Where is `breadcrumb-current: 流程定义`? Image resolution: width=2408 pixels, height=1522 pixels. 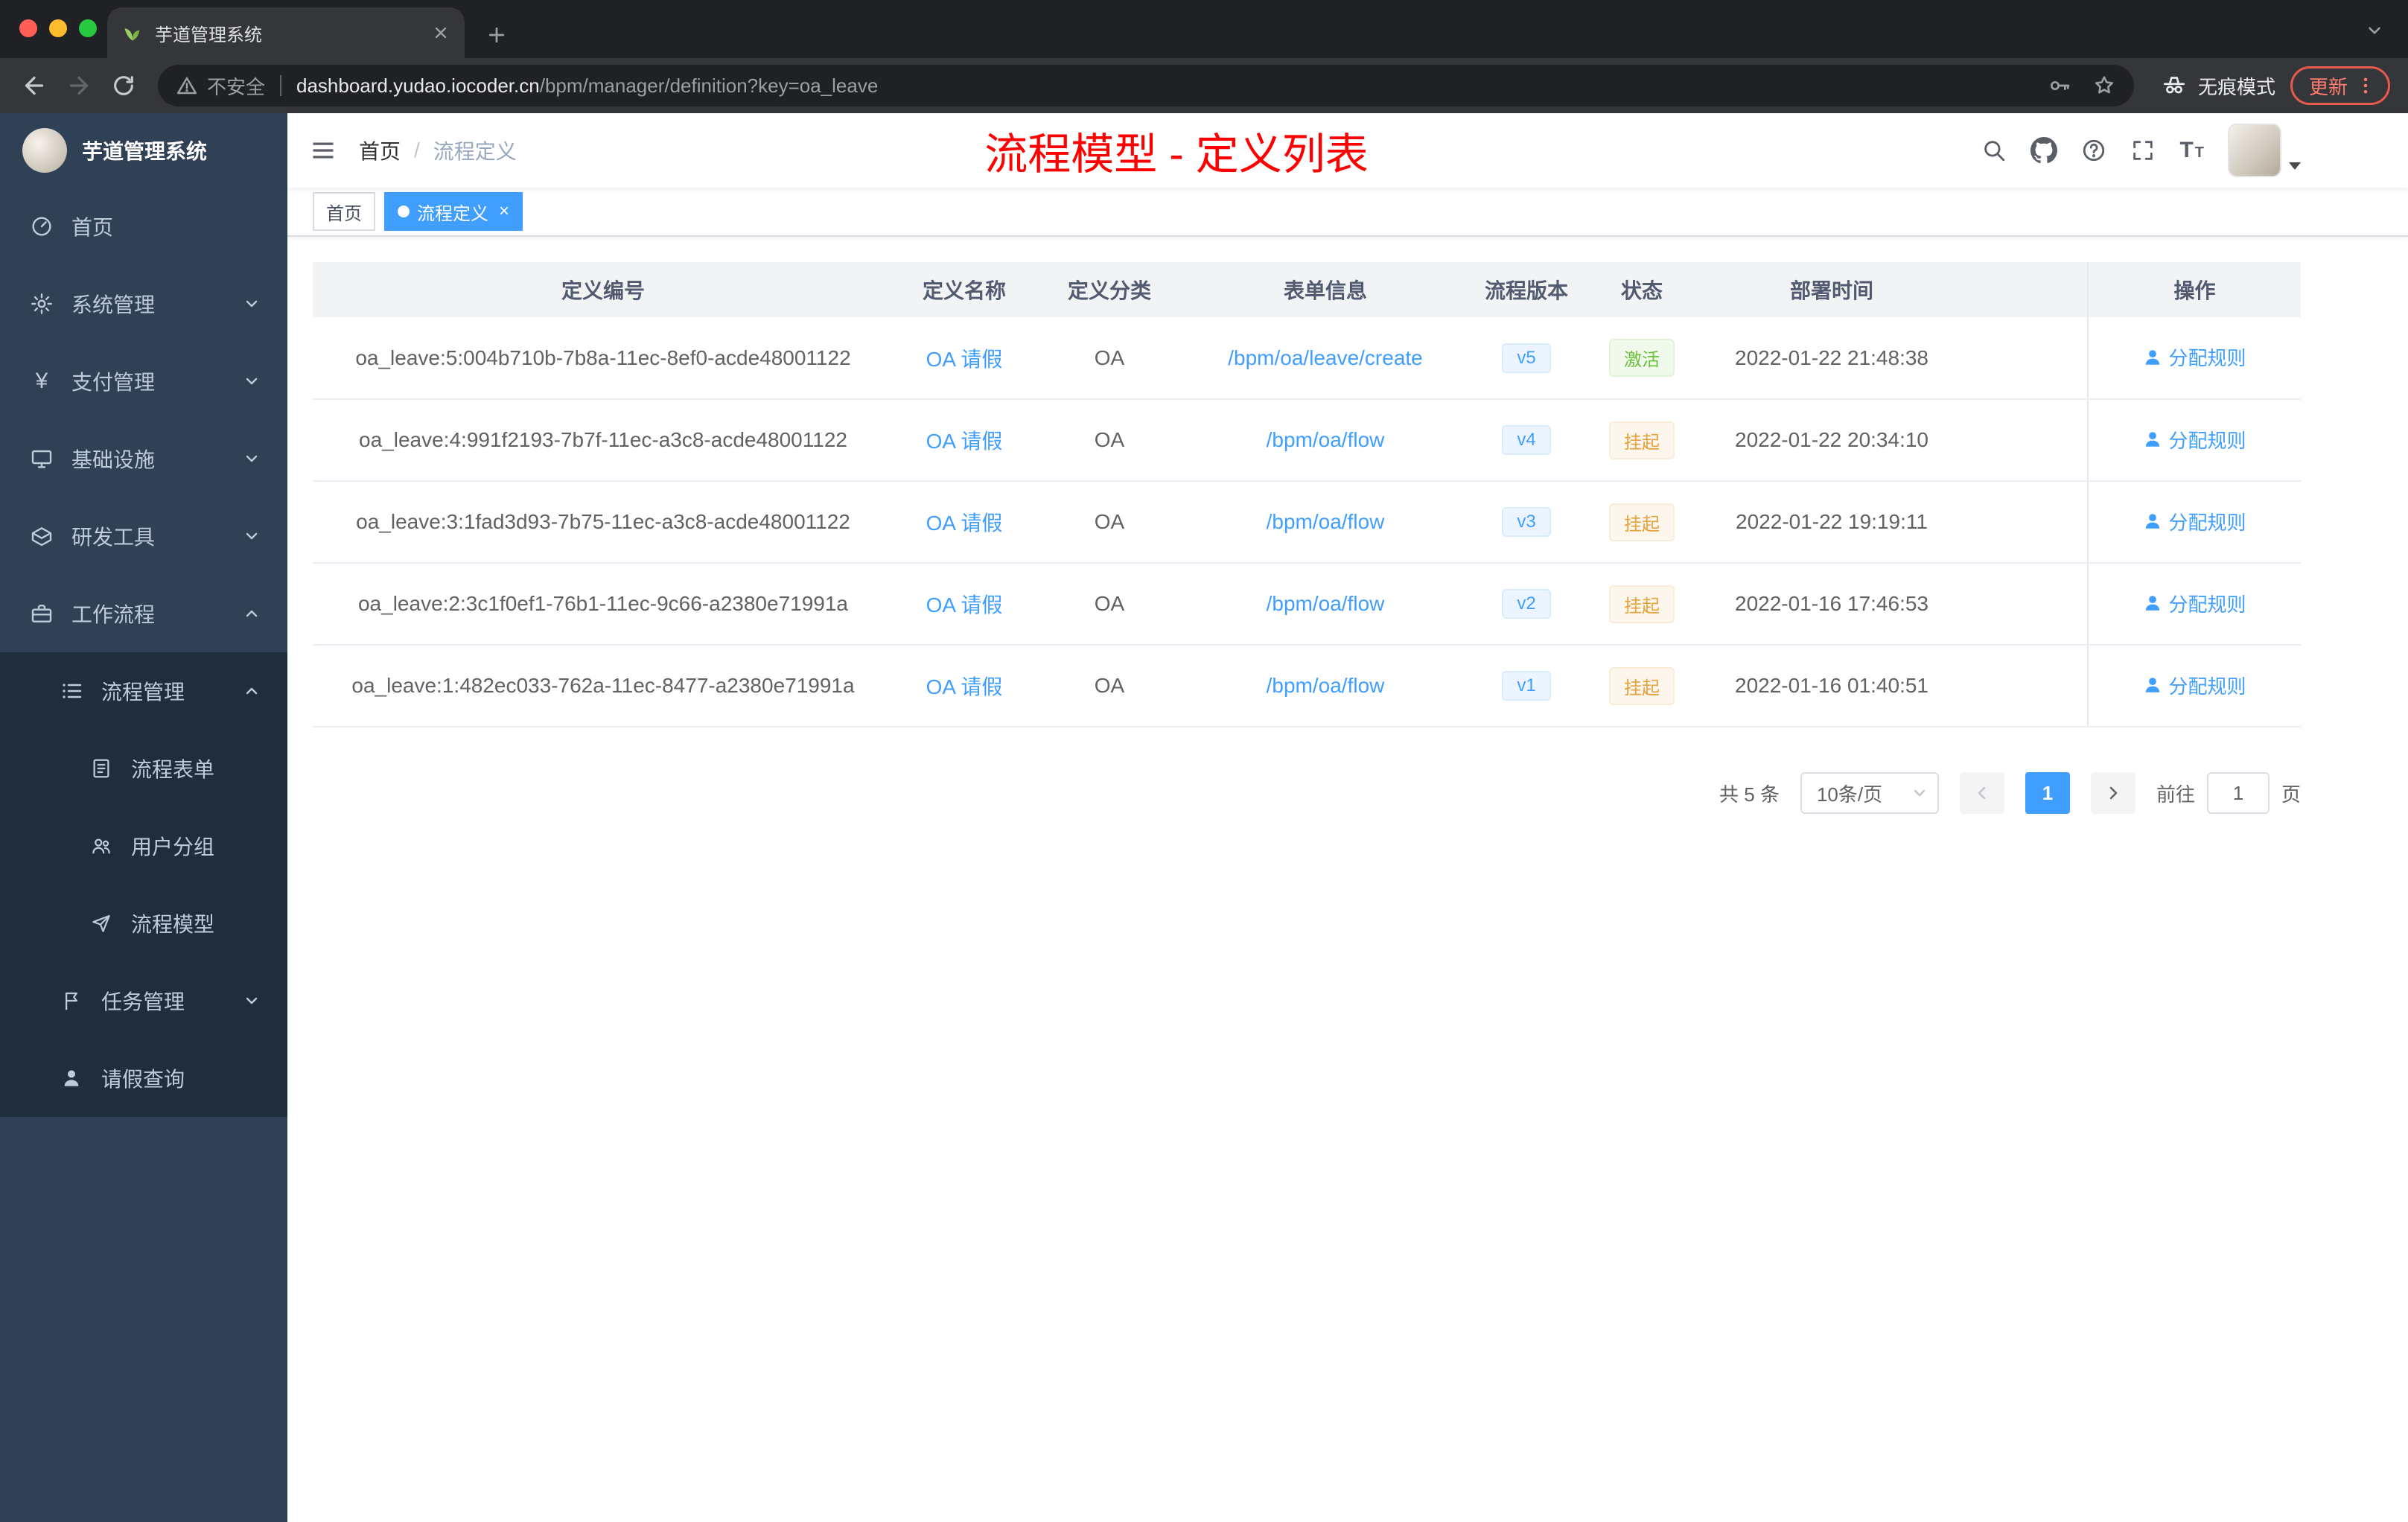
breadcrumb-current: 流程定义 is located at coordinates (475, 151).